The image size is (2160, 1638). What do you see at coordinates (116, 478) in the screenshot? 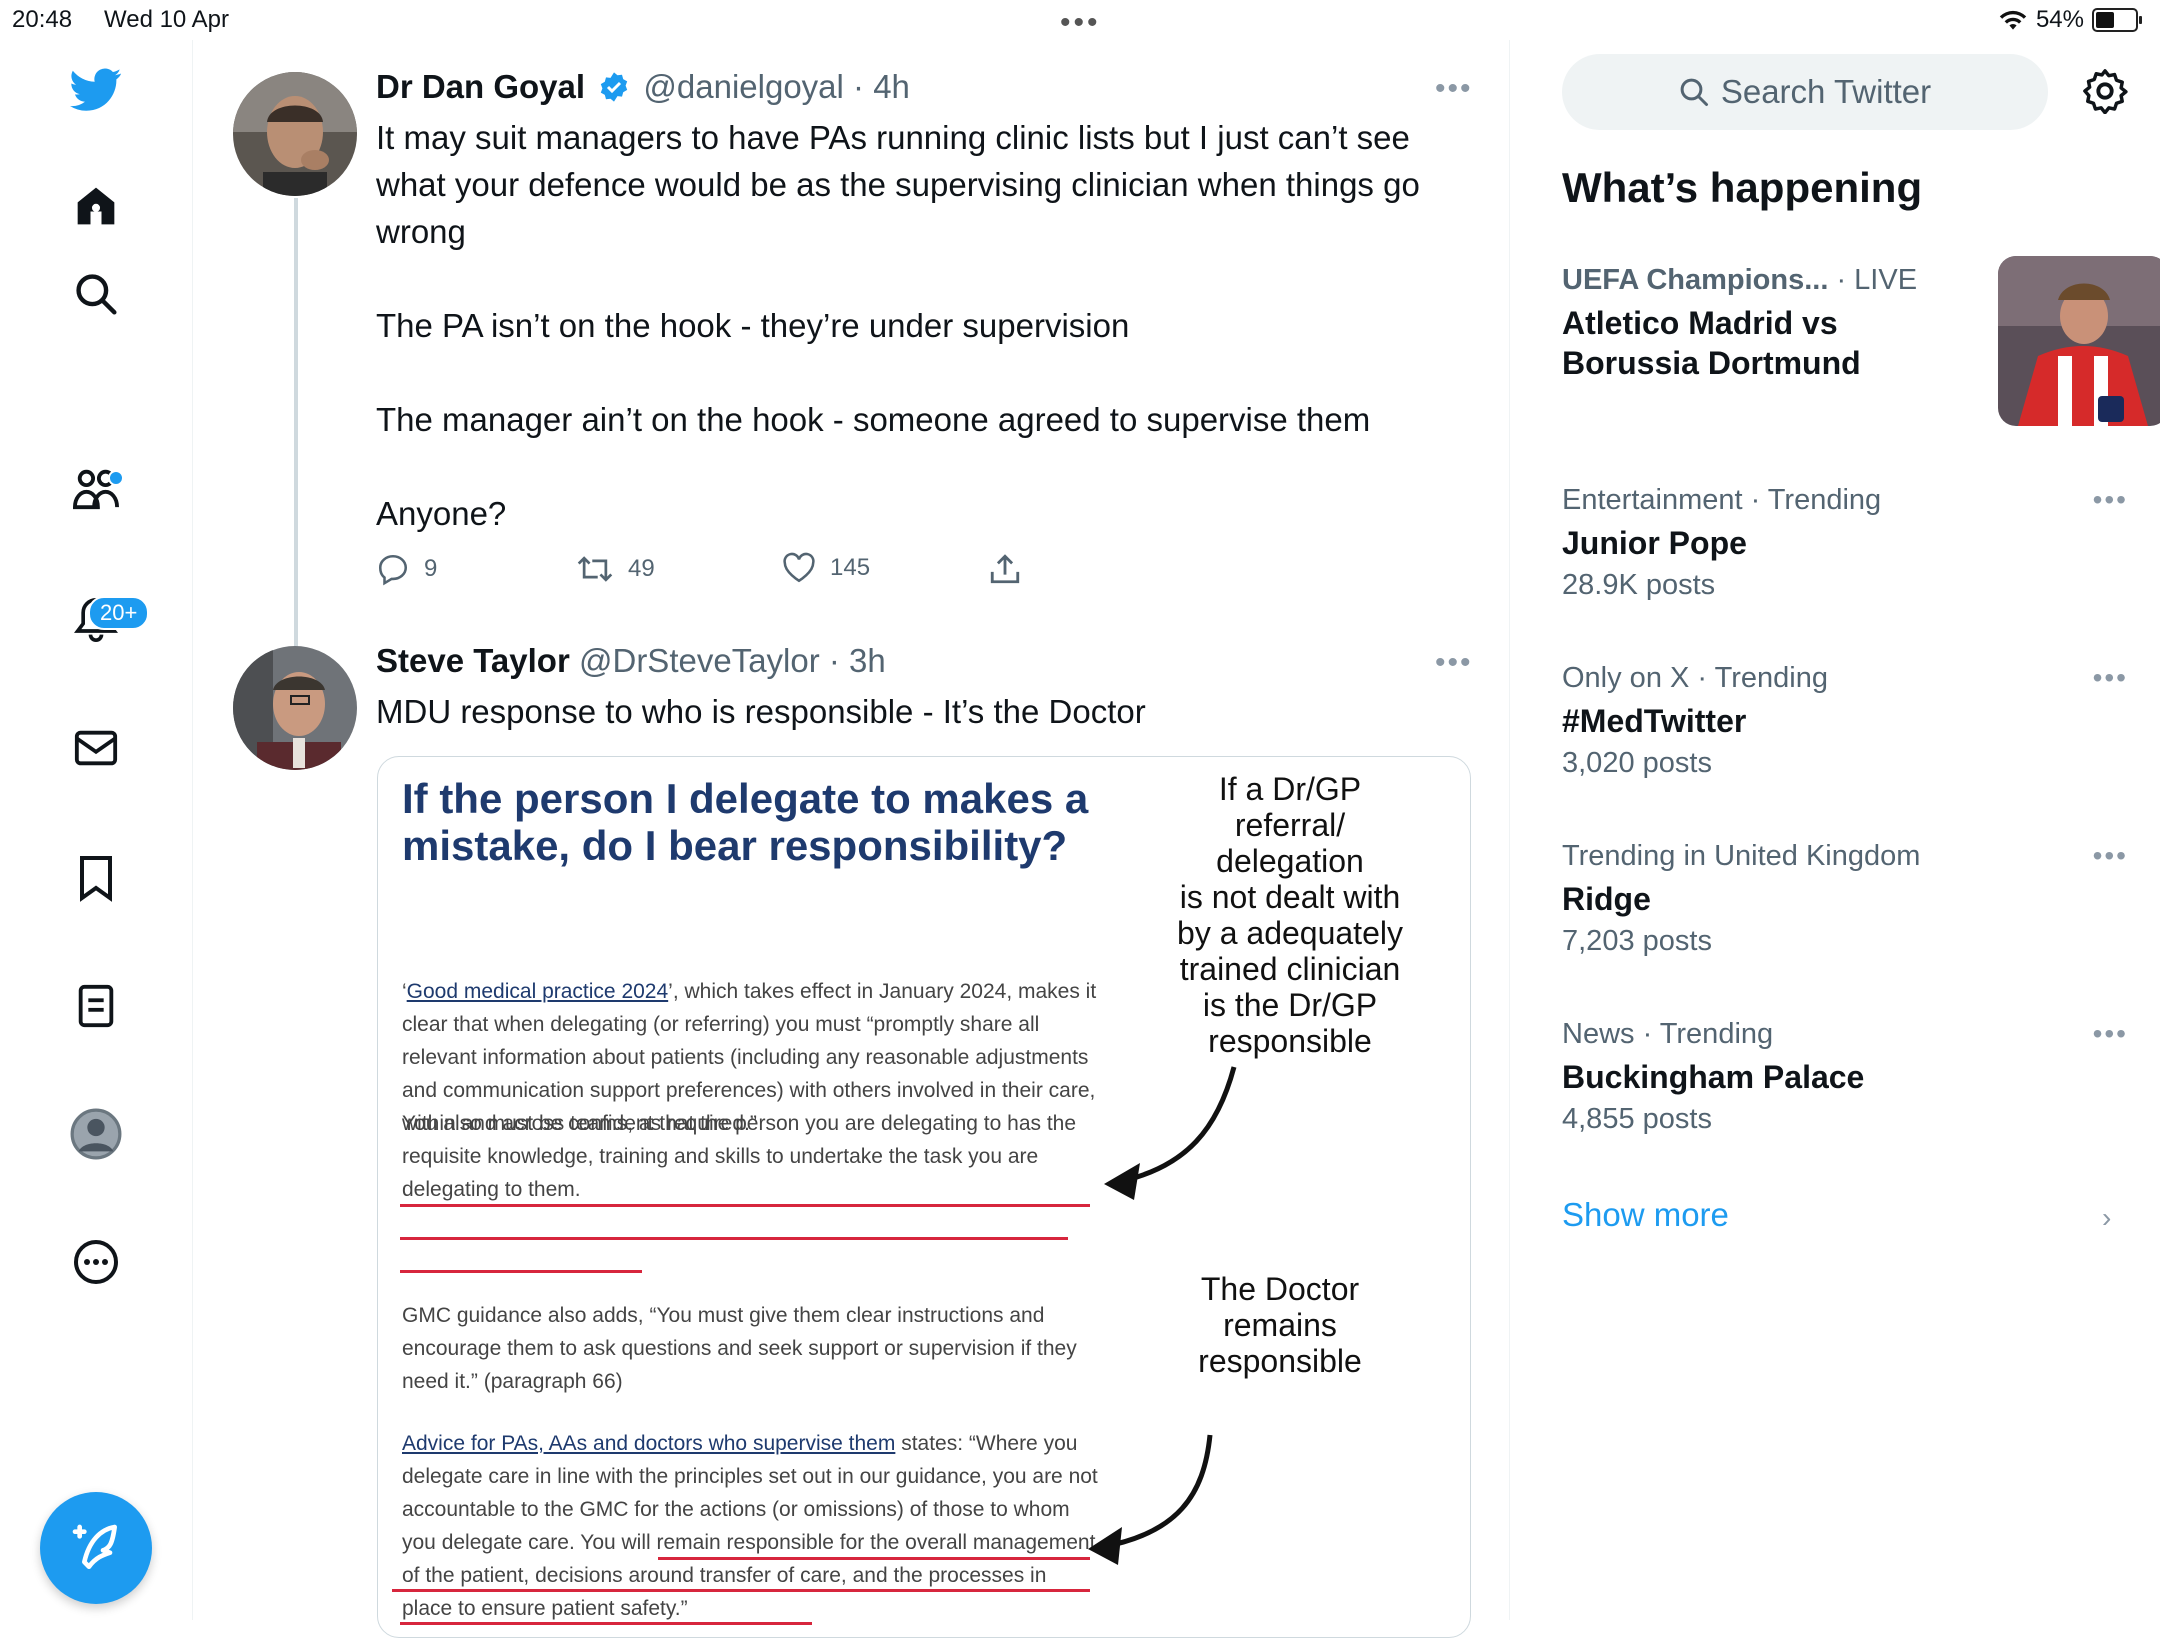
I see `communities-dot` at bounding box center [116, 478].